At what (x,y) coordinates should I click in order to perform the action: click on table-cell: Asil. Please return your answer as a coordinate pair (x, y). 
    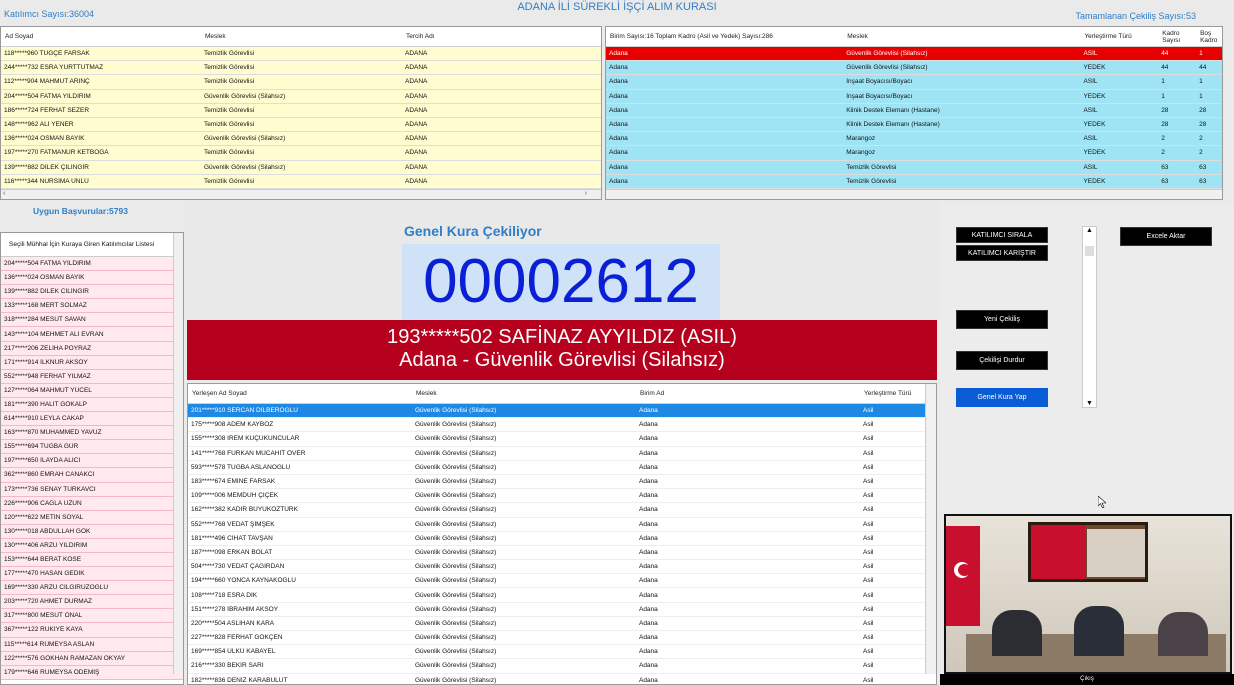
    Looking at the image, I should click on (868, 581).